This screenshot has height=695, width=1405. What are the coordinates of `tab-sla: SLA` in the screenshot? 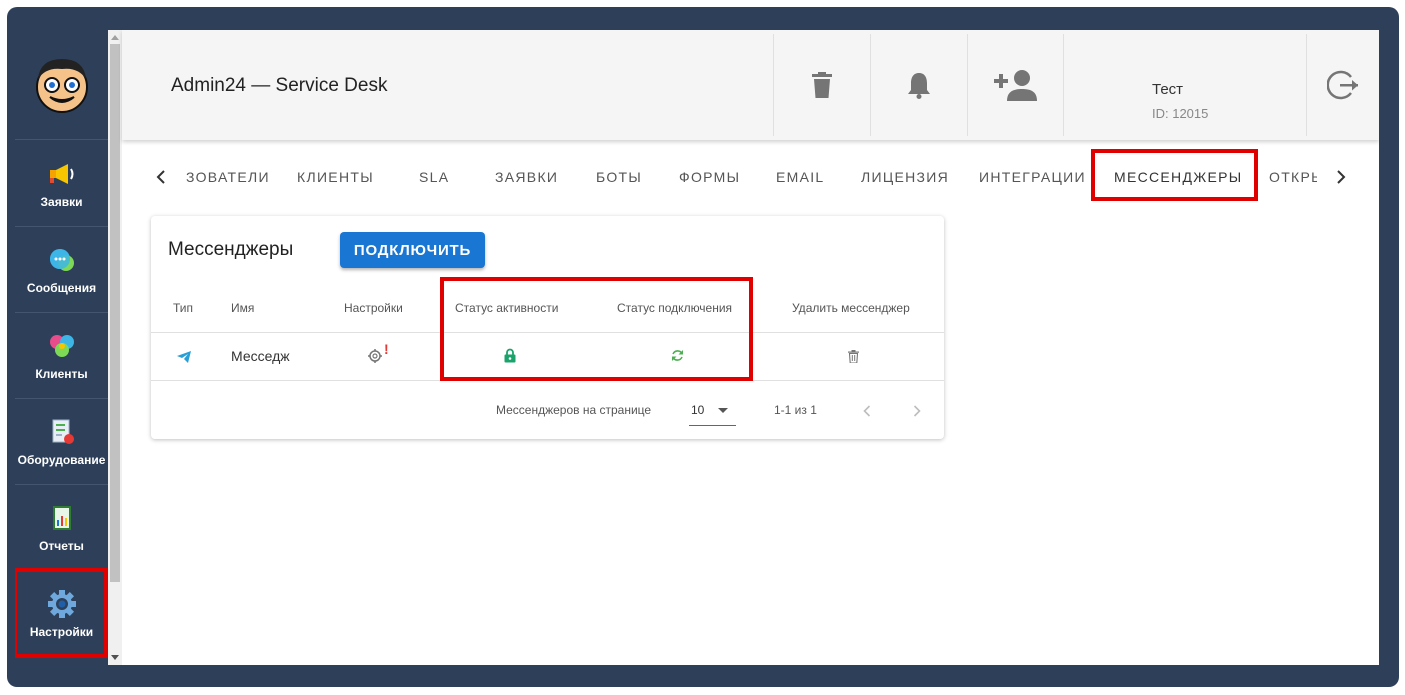 It's located at (434, 177).